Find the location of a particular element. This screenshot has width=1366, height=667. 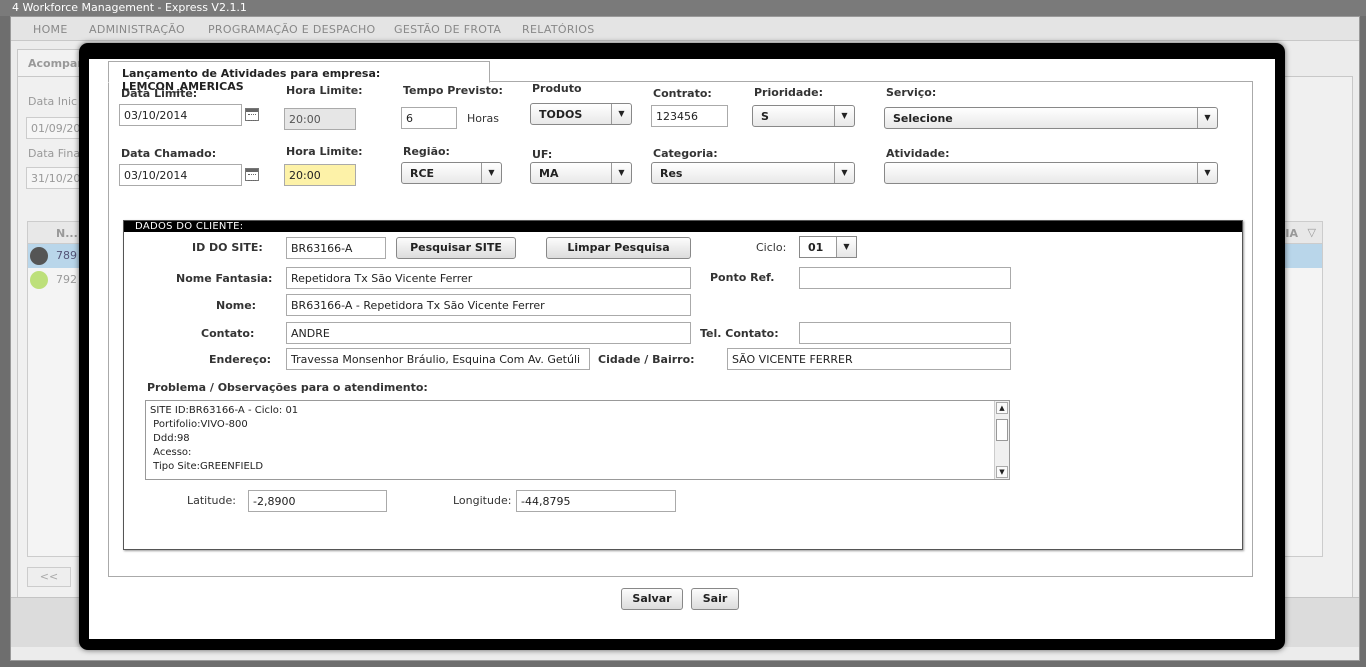

bg-grid-col-right: IA is located at coordinates (1291, 233).